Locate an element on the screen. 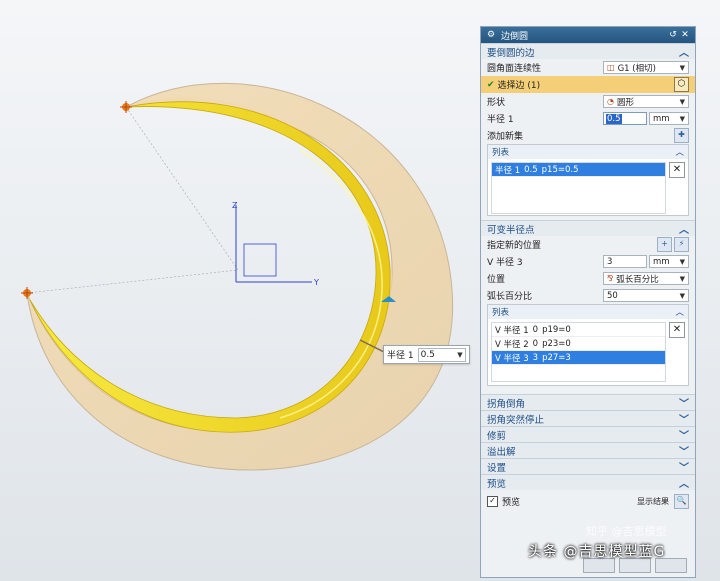 The image size is (720, 581). list-item: V 半径 1 0 p19=0 is located at coordinates (578, 330).